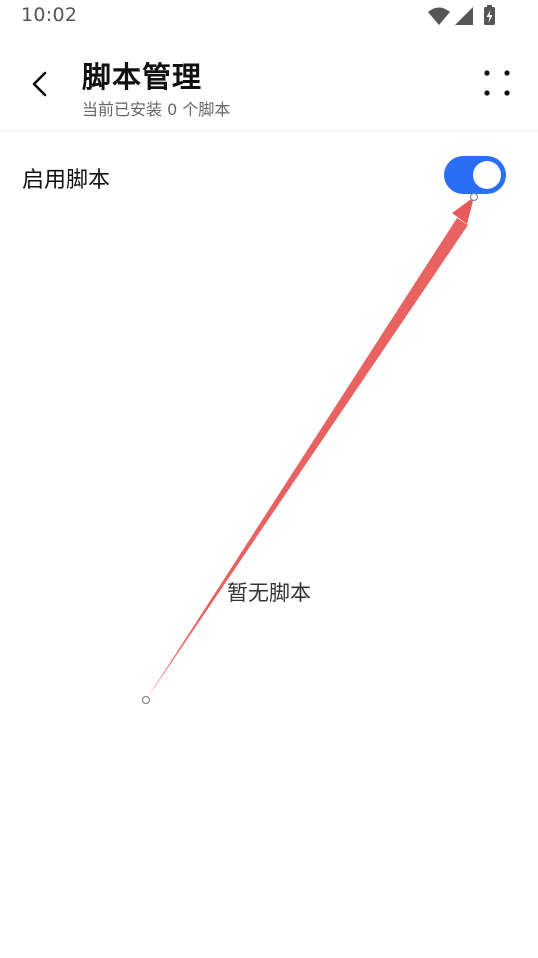  I want to click on chevron-left-icon, so click(39, 84).